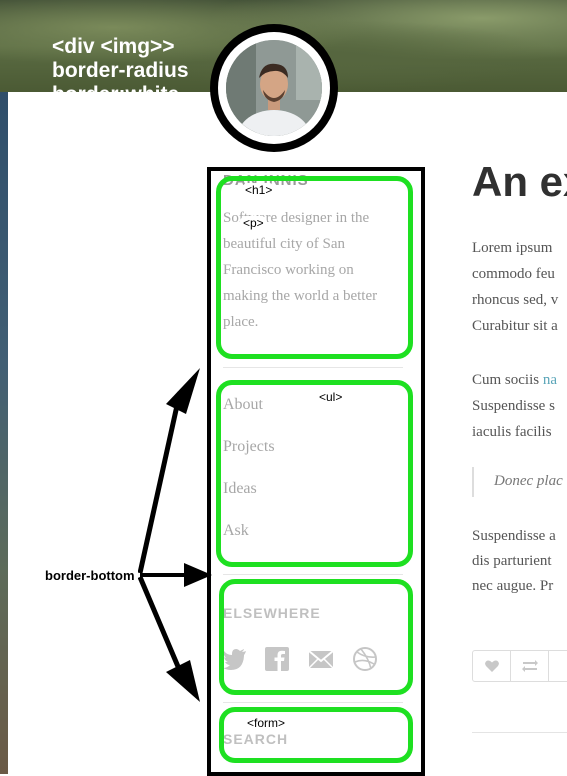 The image size is (567, 776). Describe the element at coordinates (176, 575) in the screenshot. I see `arrow-to-nav-divider` at that location.